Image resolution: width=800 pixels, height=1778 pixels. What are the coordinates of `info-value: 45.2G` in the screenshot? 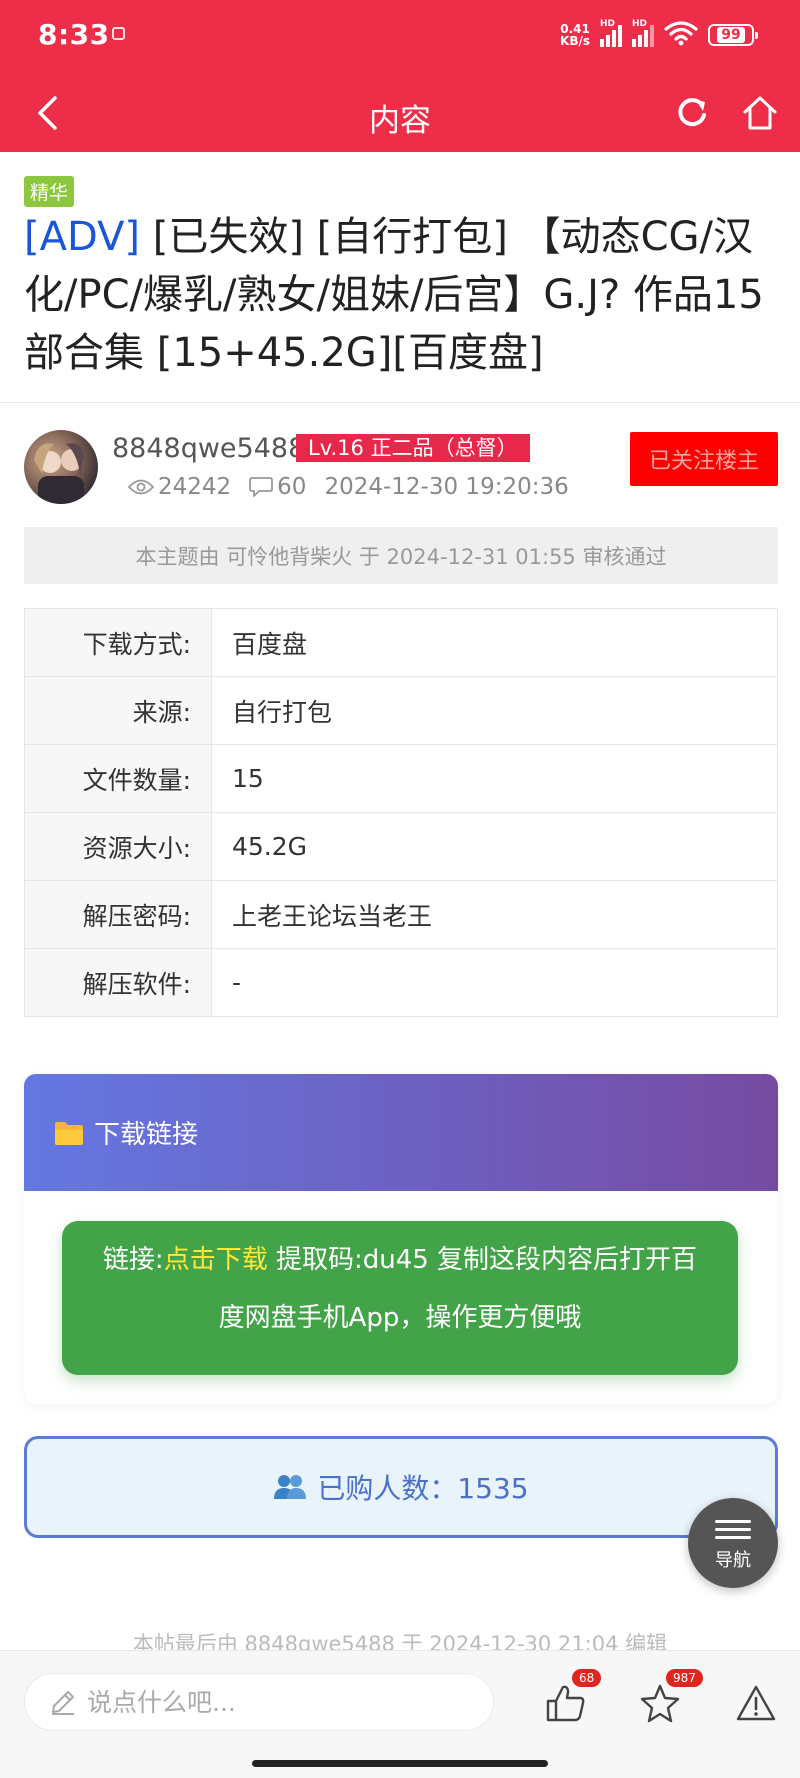 It's located at (494, 846).